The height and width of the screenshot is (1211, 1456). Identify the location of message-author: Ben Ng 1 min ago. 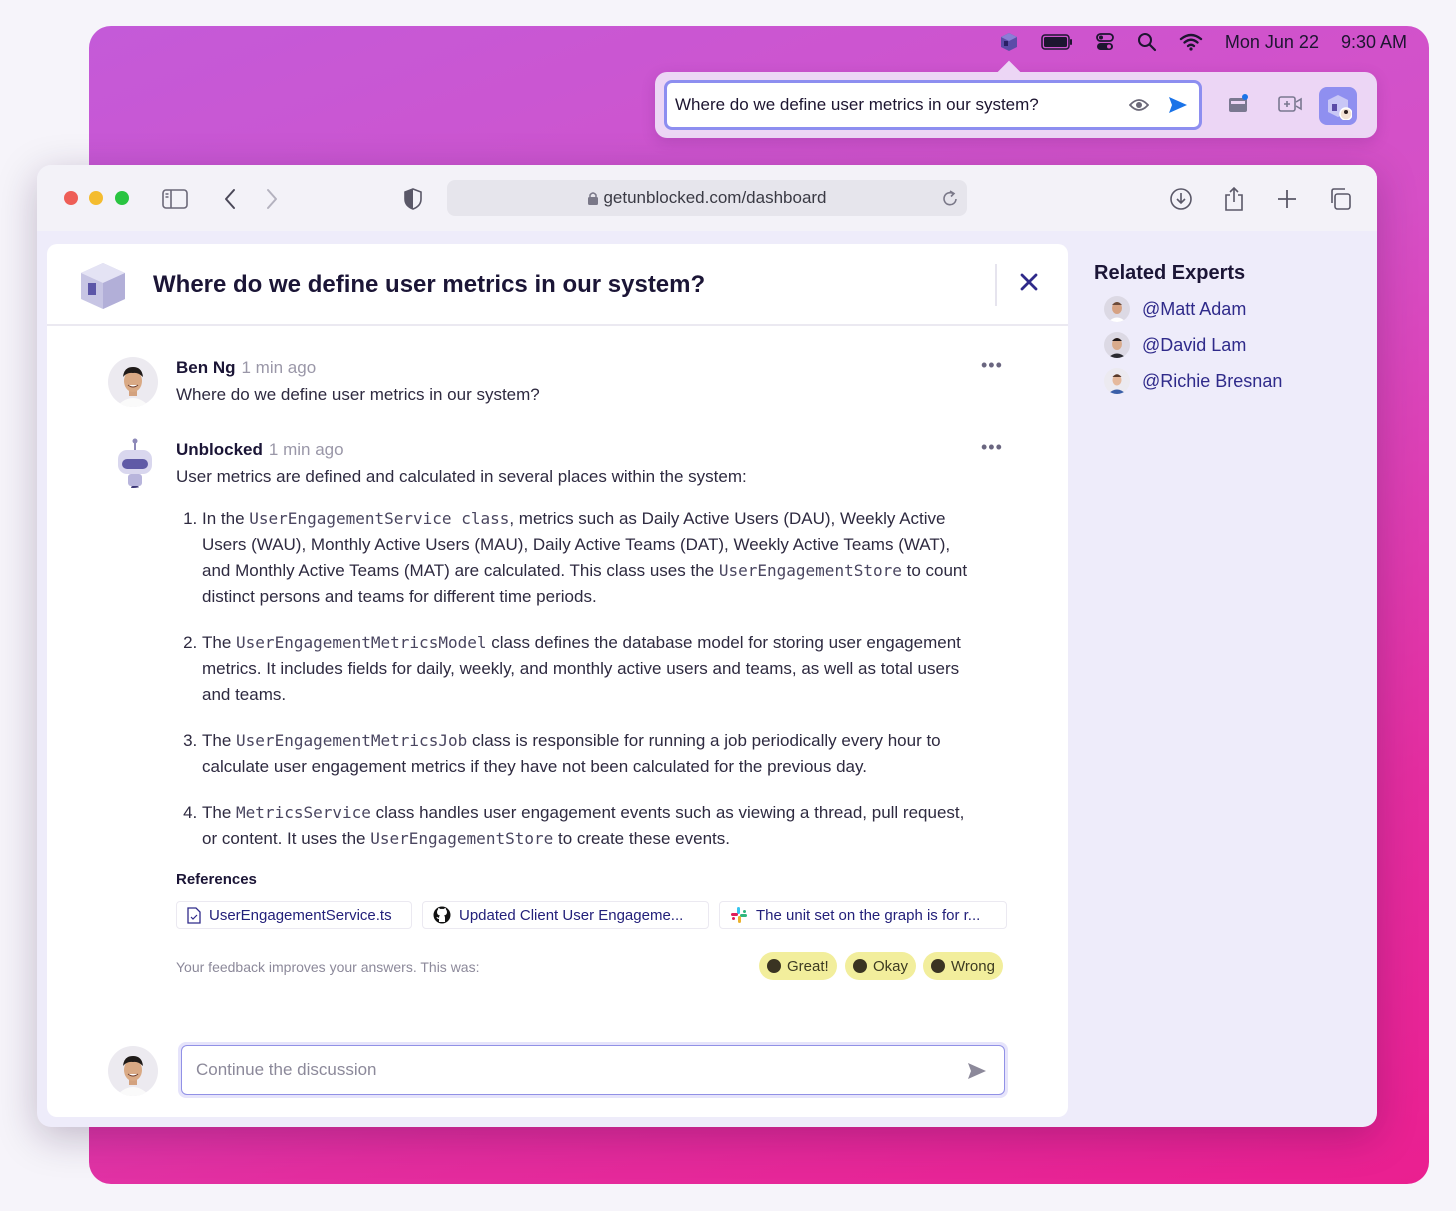
(246, 368).